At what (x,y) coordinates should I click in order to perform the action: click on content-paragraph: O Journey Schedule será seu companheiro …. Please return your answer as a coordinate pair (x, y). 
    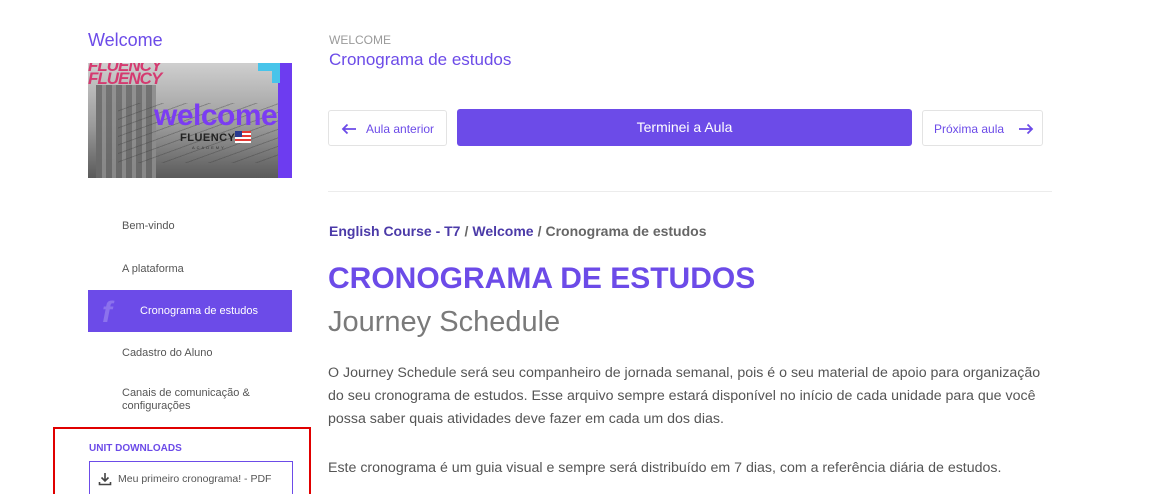
    Looking at the image, I should click on (684, 396).